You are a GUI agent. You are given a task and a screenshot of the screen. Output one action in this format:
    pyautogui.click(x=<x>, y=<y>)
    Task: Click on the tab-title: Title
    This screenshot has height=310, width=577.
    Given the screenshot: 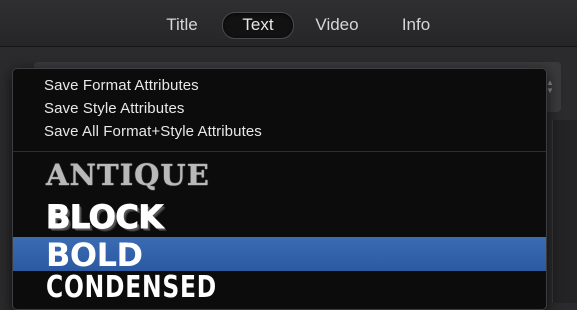 What is the action you would take?
    pyautogui.click(x=182, y=24)
    